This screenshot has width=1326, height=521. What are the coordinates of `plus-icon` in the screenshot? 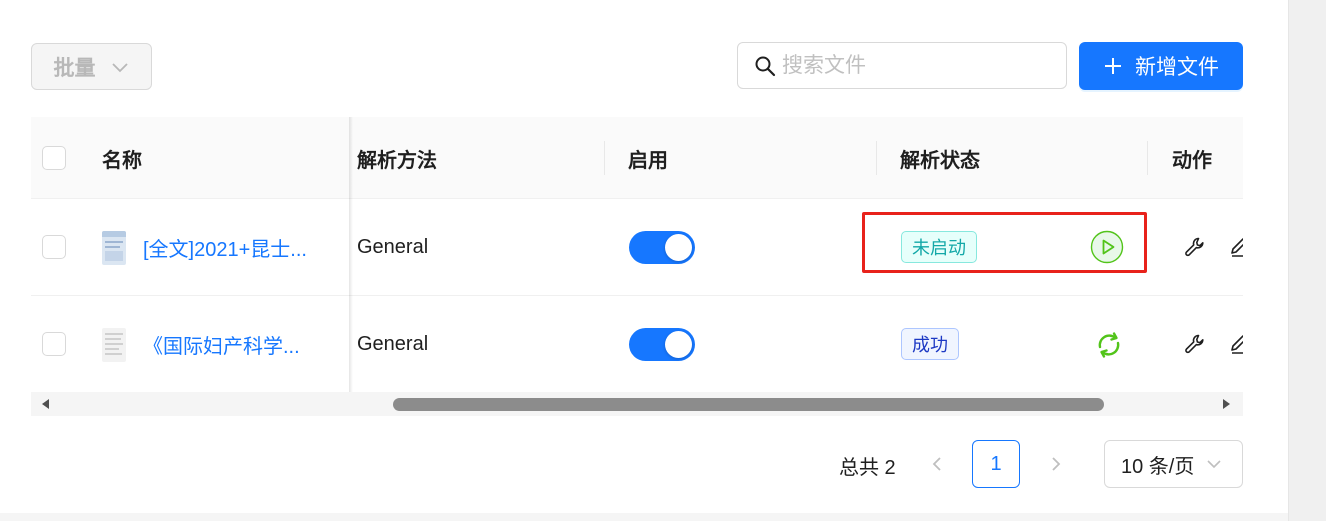 It's located at (1113, 66).